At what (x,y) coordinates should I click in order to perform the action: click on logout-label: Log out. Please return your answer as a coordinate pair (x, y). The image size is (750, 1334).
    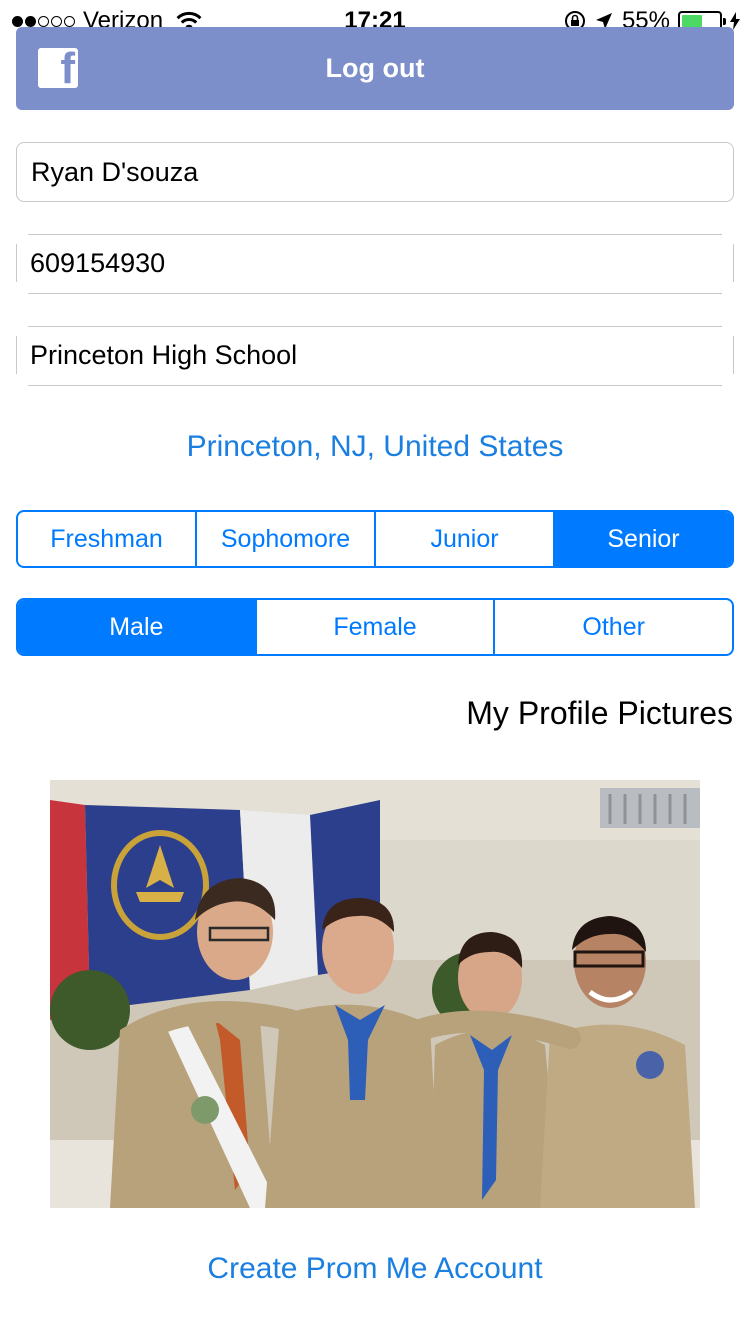
    Looking at the image, I should click on (375, 68).